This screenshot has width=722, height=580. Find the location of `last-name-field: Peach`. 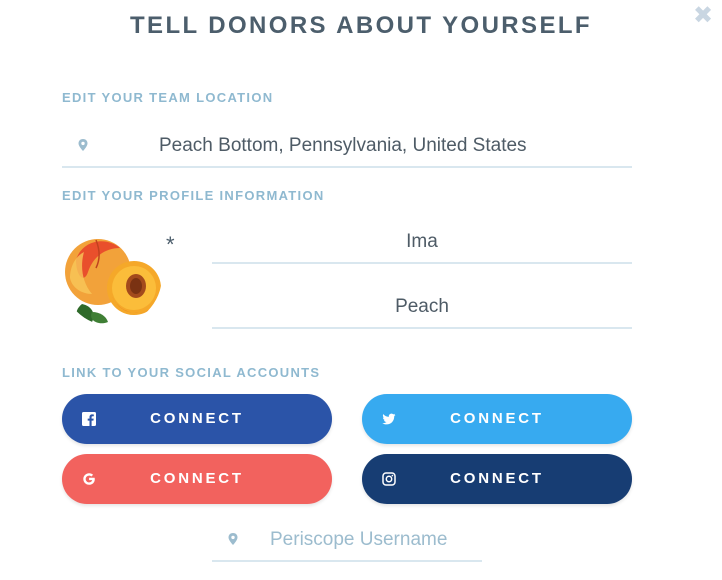

last-name-field: Peach is located at coordinates (422, 309).